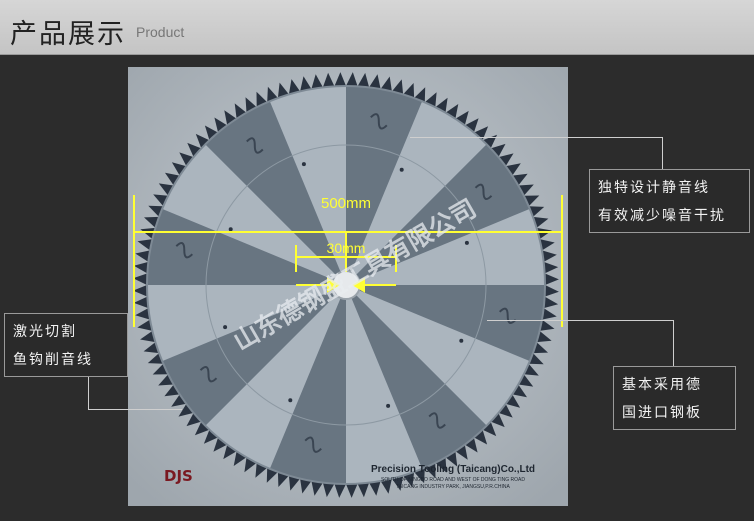  I want to click on leader-noise-h, so click(536, 137).